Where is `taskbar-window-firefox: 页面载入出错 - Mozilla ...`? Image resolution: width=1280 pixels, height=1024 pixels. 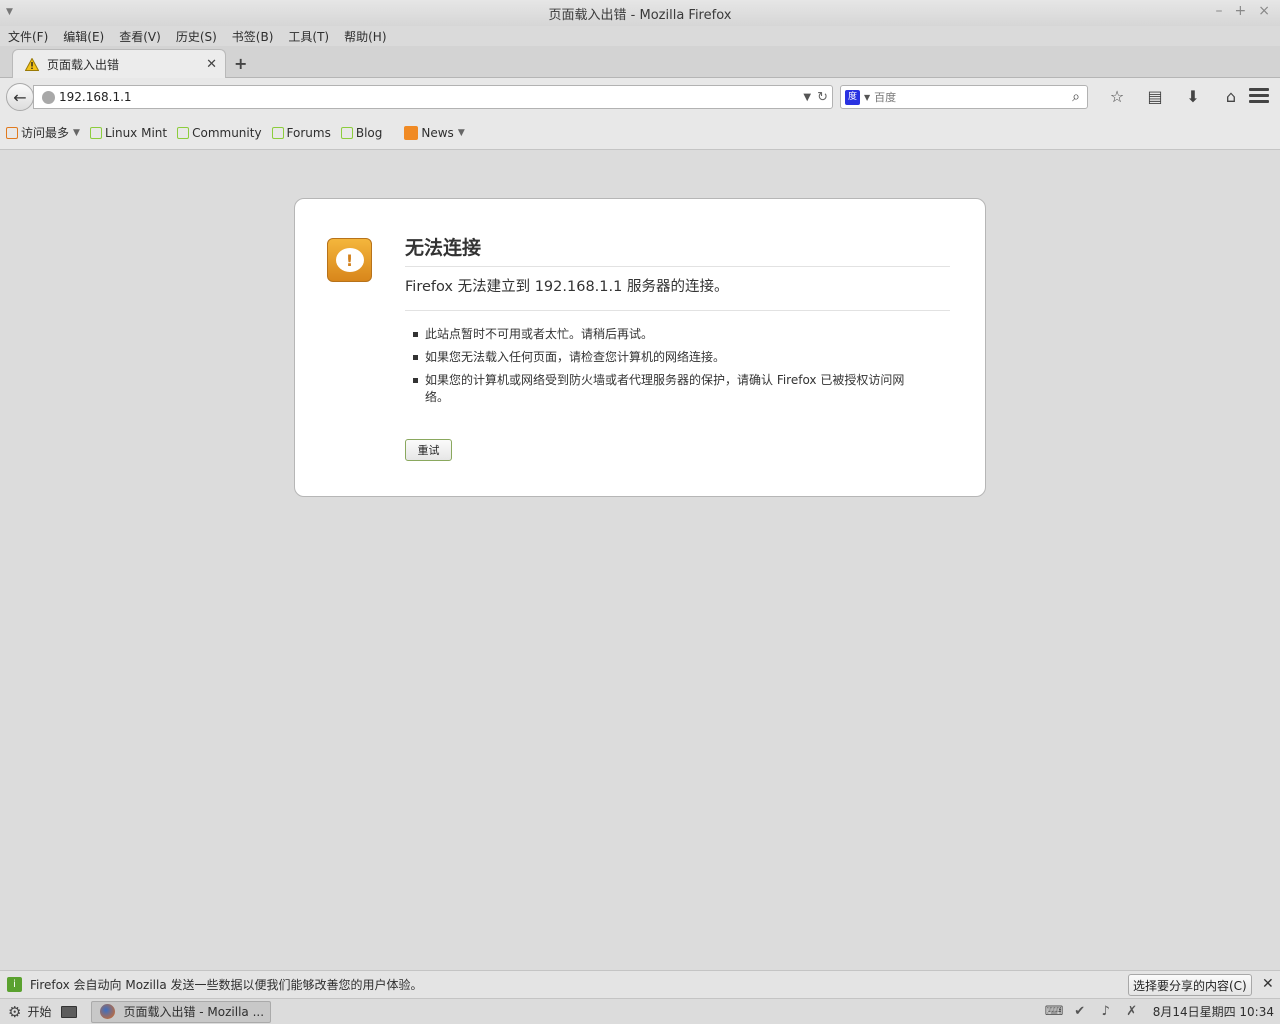 taskbar-window-firefox: 页面载入出错 - Mozilla ... is located at coordinates (181, 1011).